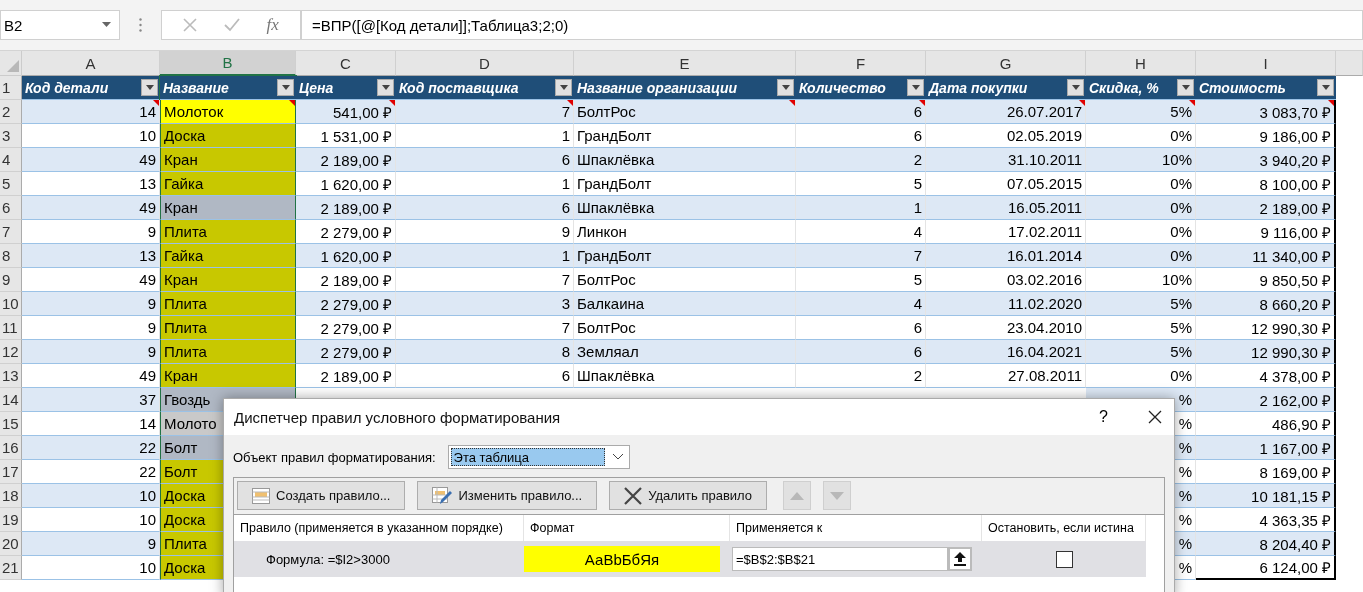 This screenshot has width=1363, height=592. Describe the element at coordinates (1266, 304) in the screenshot. I see `table-cell: 8 660,20 ₽` at that location.